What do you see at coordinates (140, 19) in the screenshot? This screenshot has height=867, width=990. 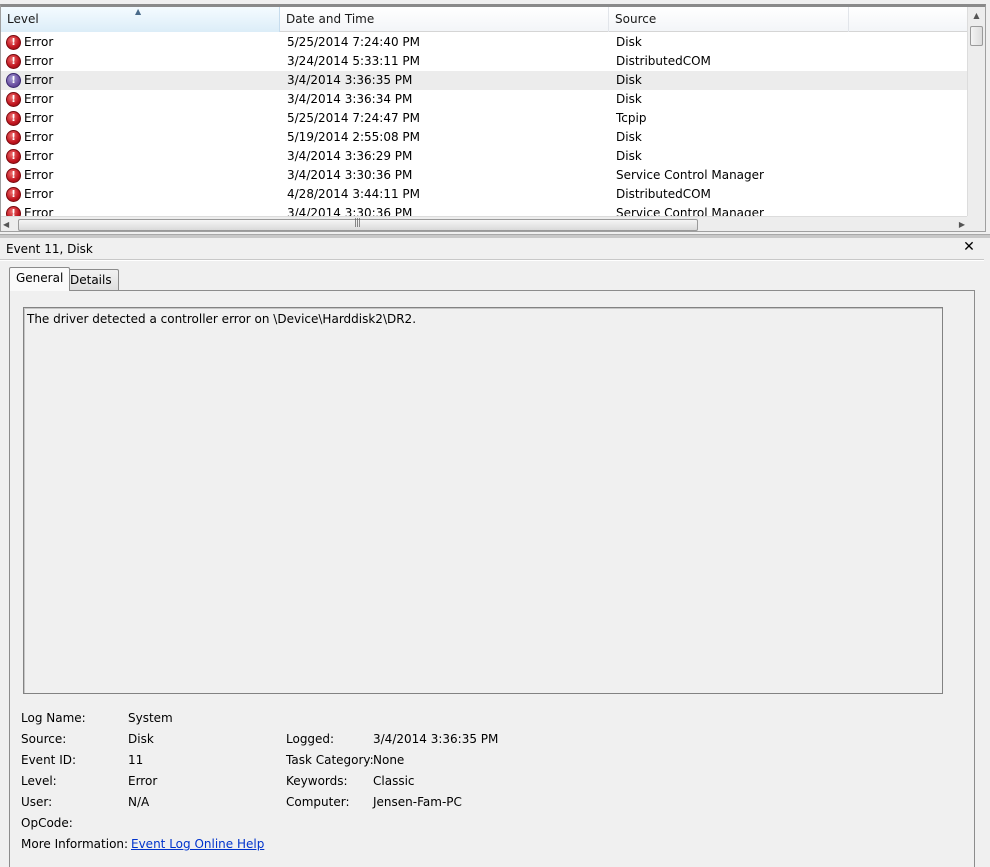 I see `column-header-level: ▲ Level` at bounding box center [140, 19].